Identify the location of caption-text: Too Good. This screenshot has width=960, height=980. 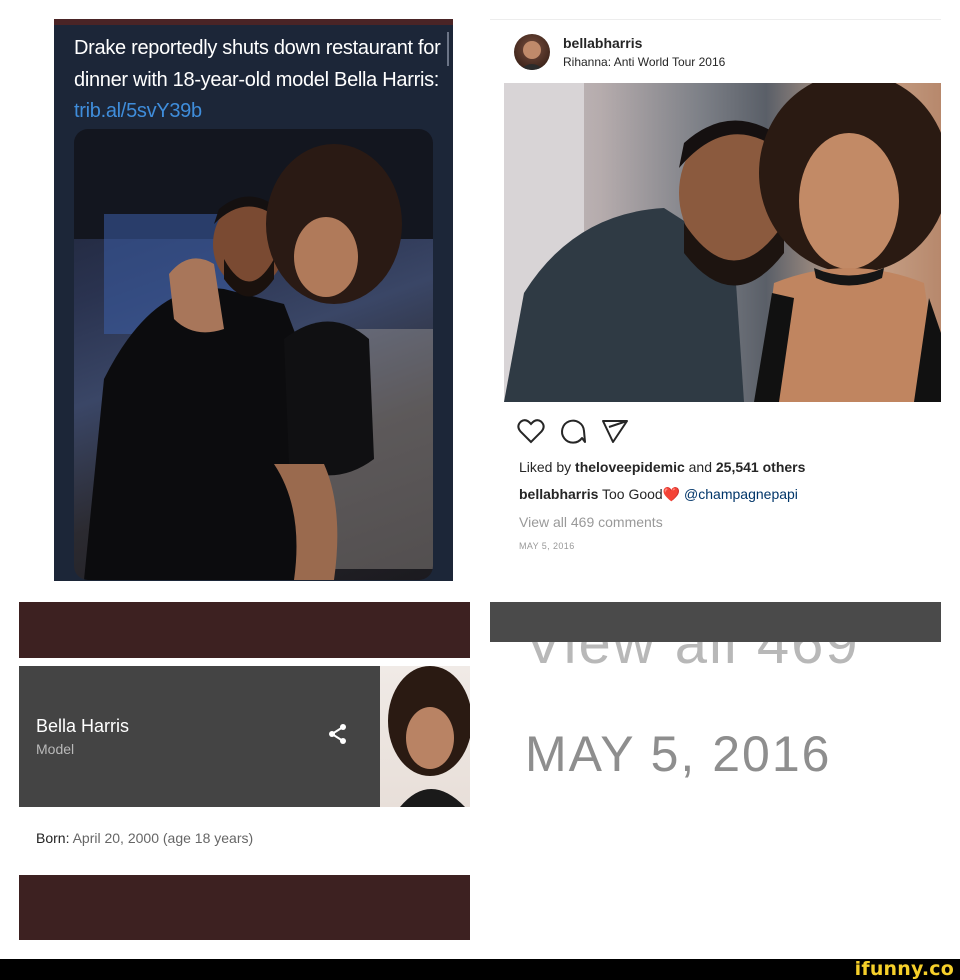
(630, 494).